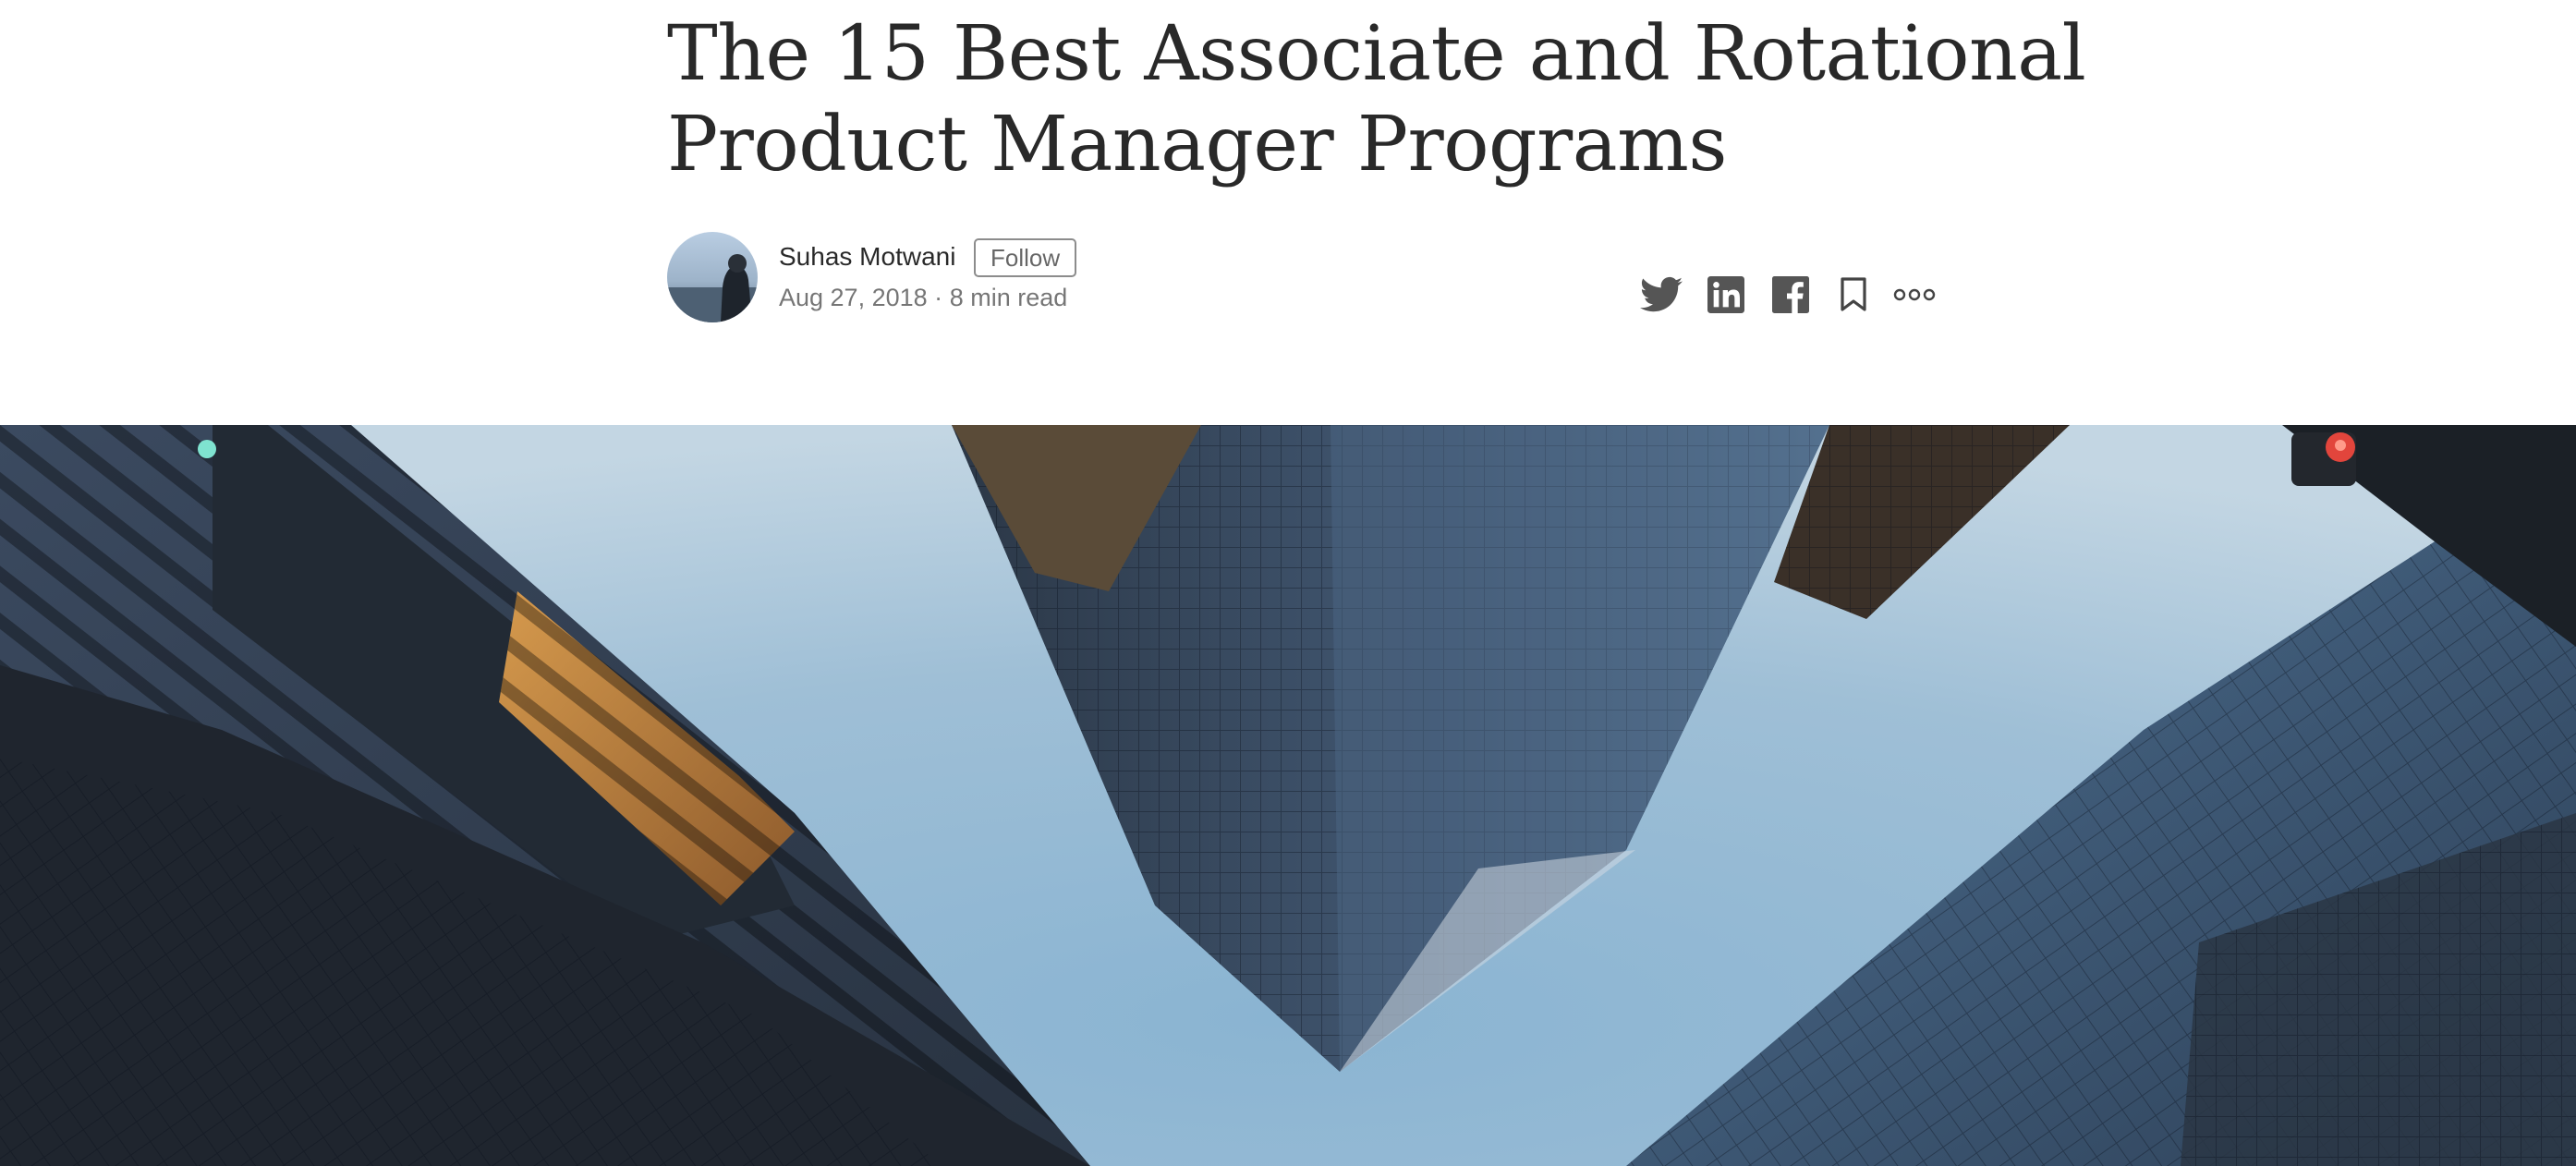 This screenshot has width=2576, height=1166. Describe the element at coordinates (1661, 295) in the screenshot. I see `twitter-icon` at that location.